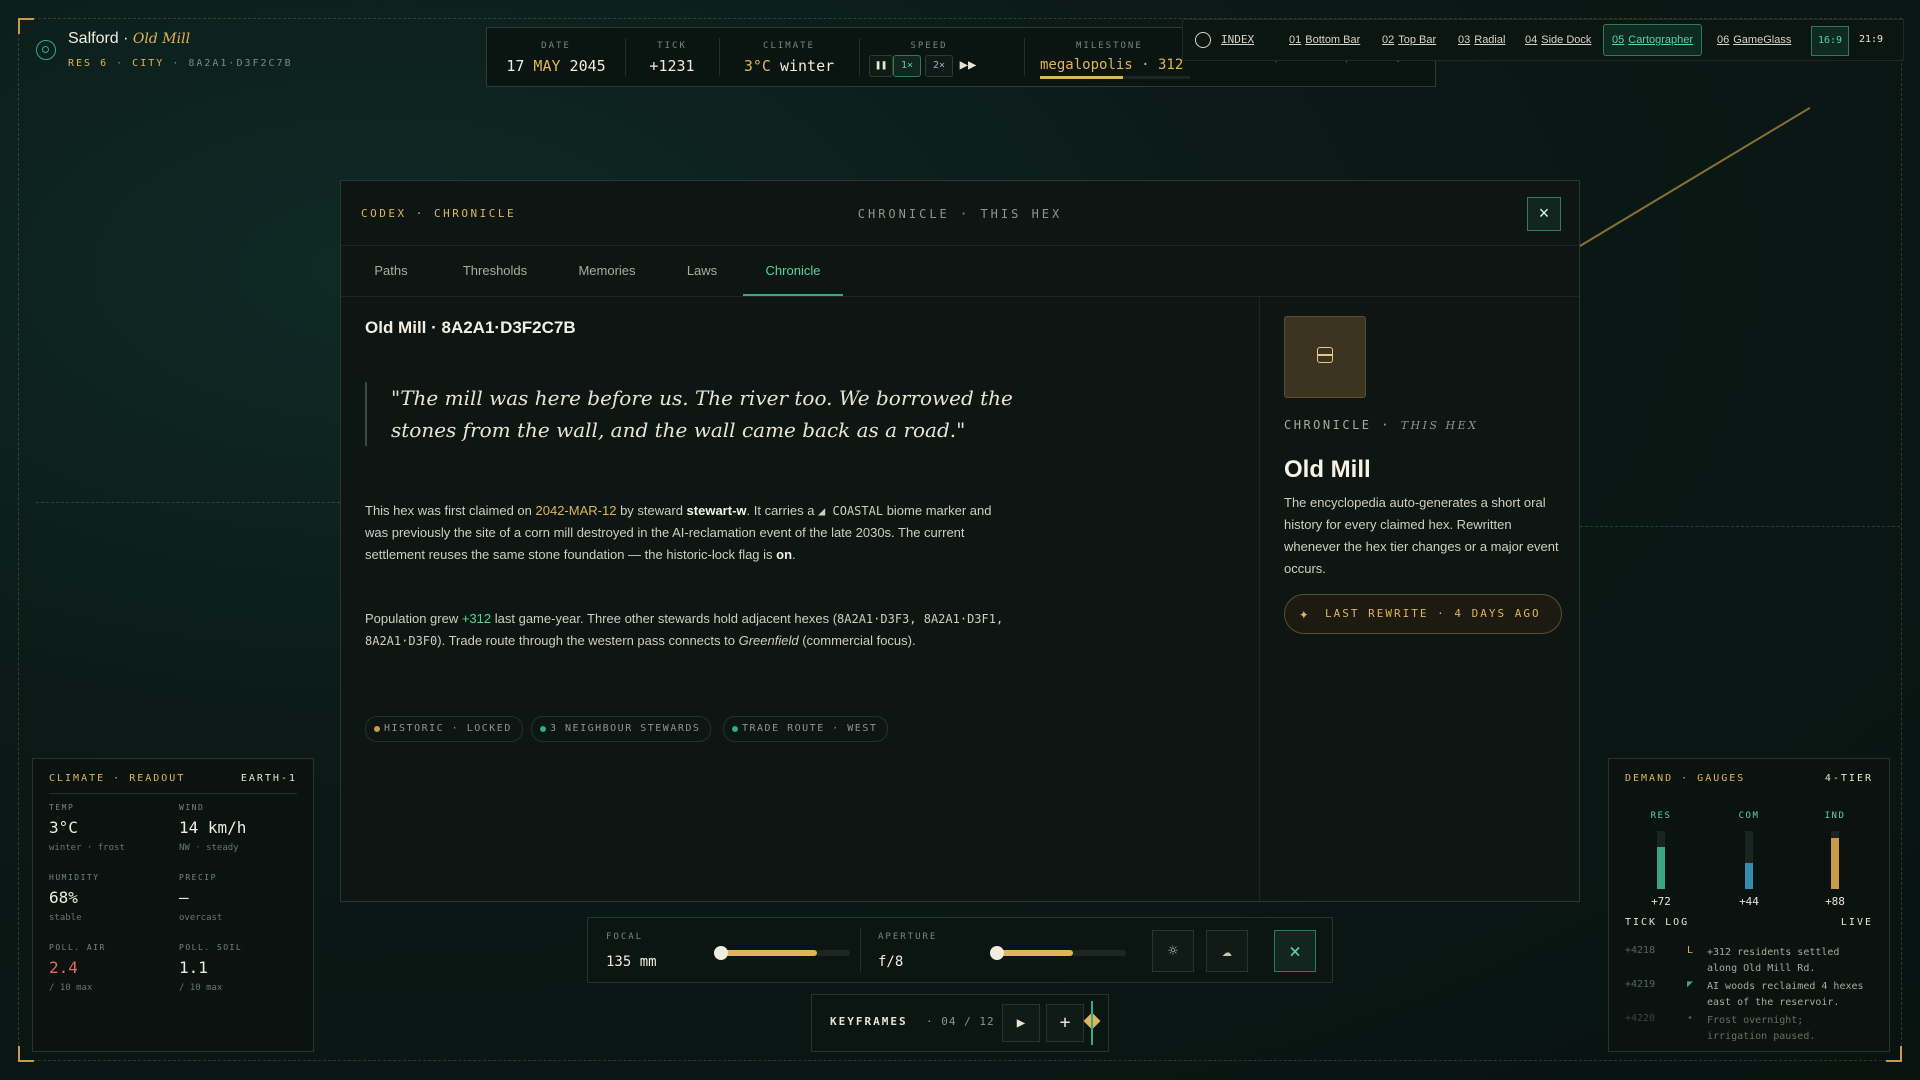 The height and width of the screenshot is (1080, 1920). Describe the element at coordinates (1685, 778) in the screenshot. I see `demand-title: DEMAND · GAUGES` at that location.